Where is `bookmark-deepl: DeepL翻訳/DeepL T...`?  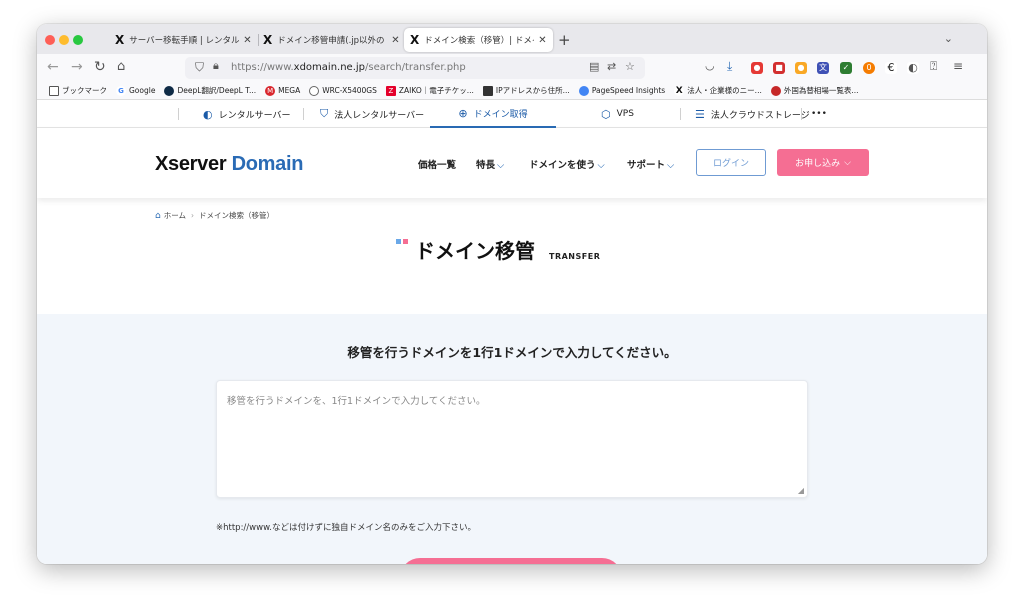
bookmark-deepl: DeepL翻訳/DeepL T... is located at coordinates (210, 90).